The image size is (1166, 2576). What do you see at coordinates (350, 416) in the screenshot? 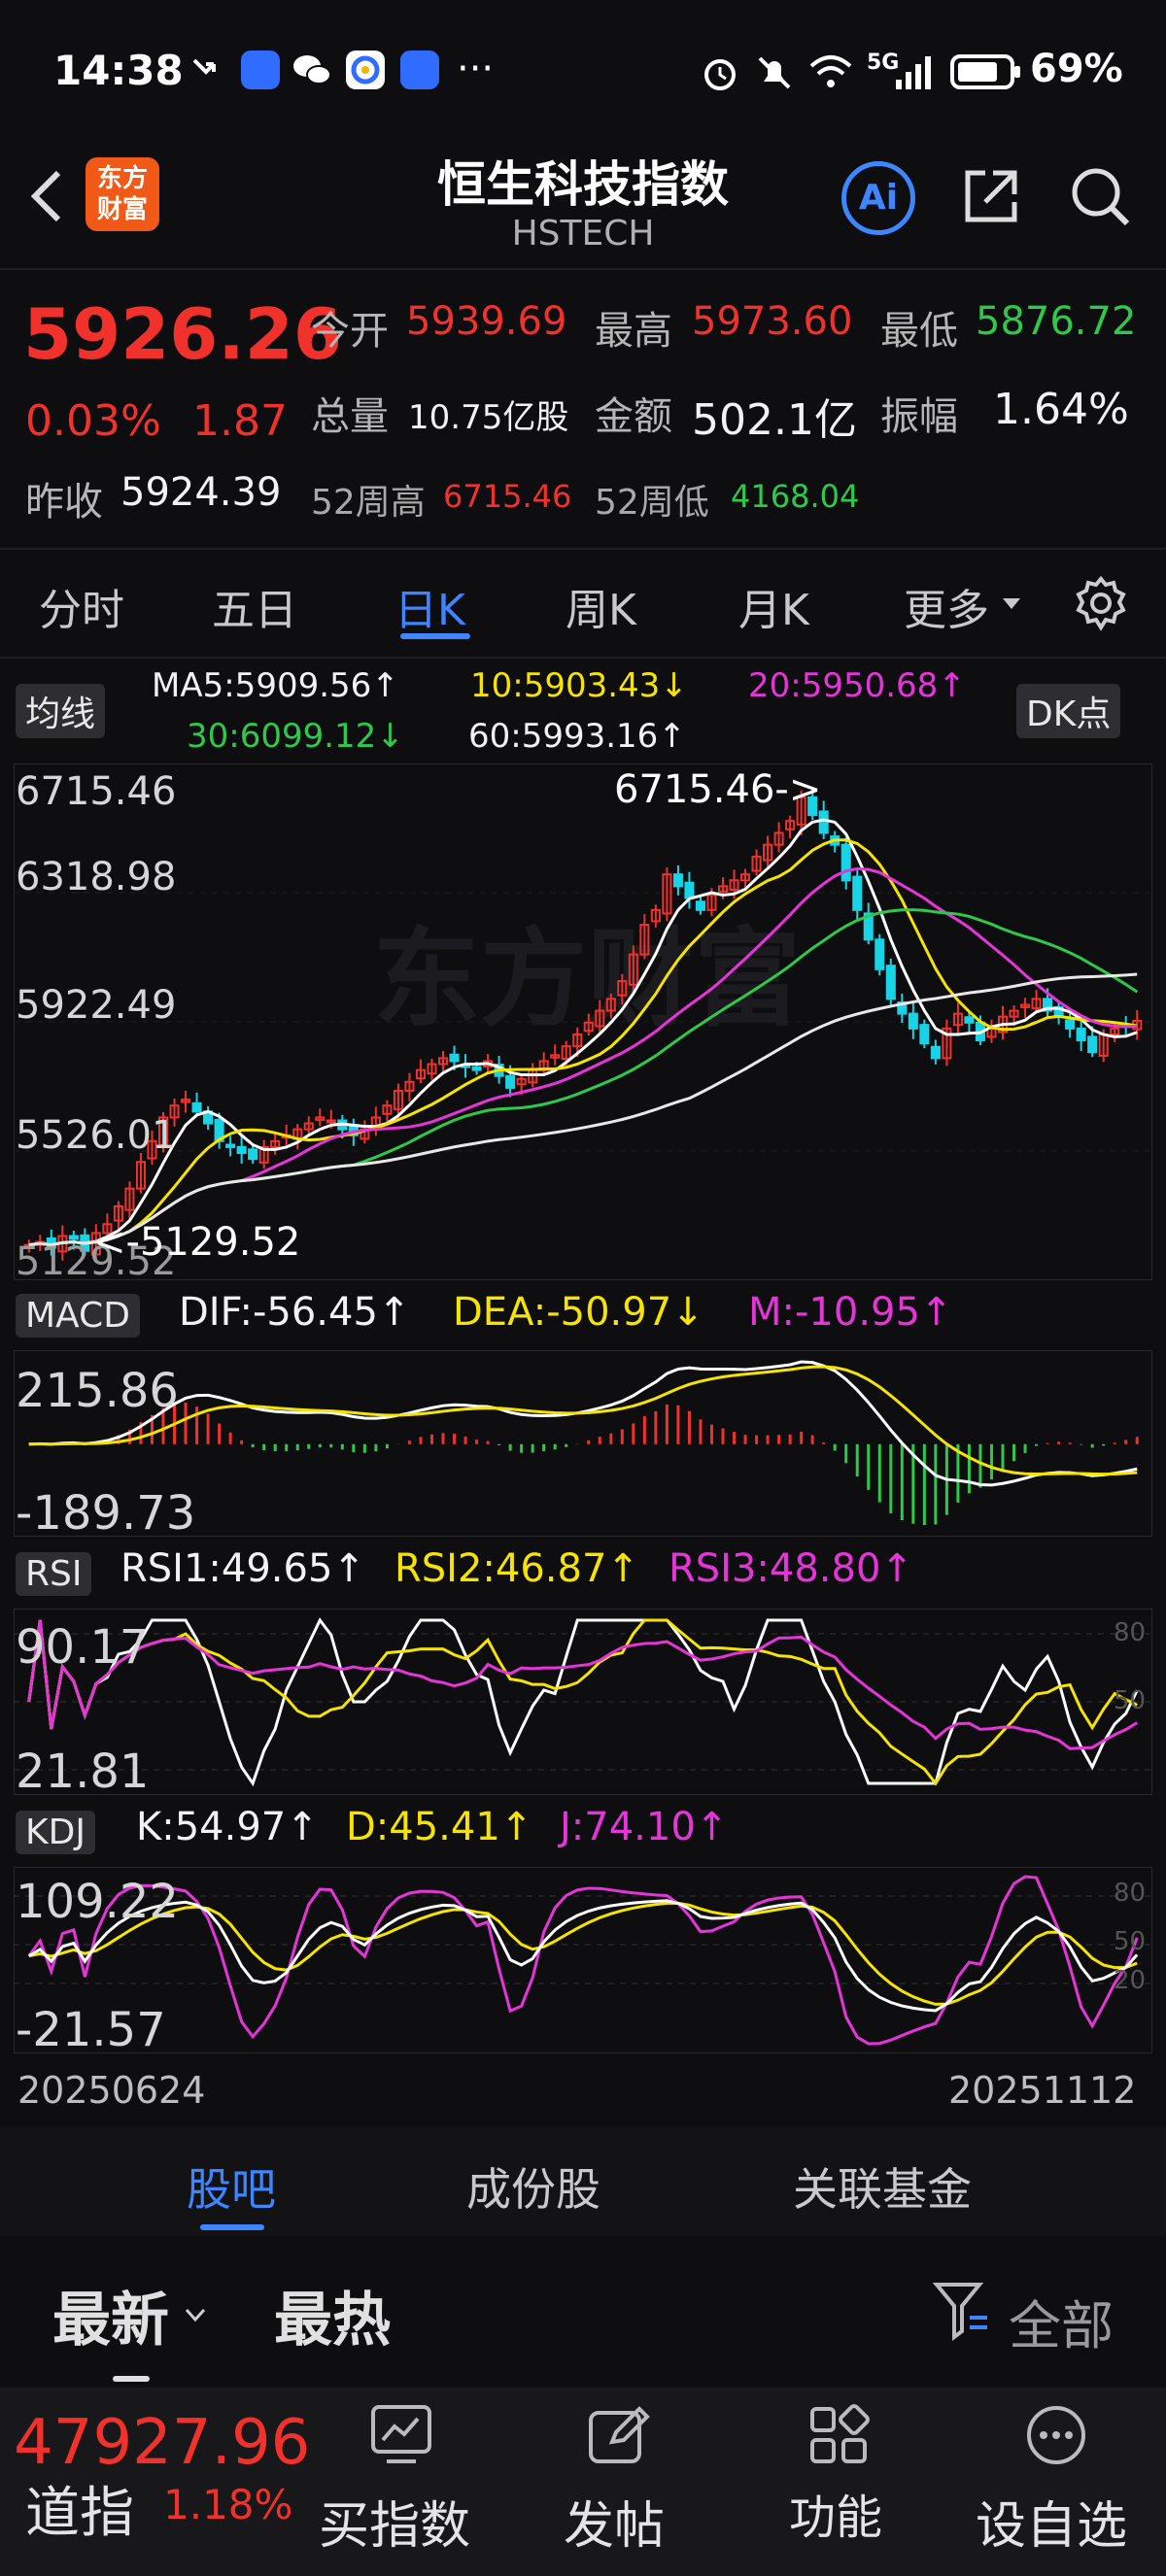
I see `volume-label: 总量` at bounding box center [350, 416].